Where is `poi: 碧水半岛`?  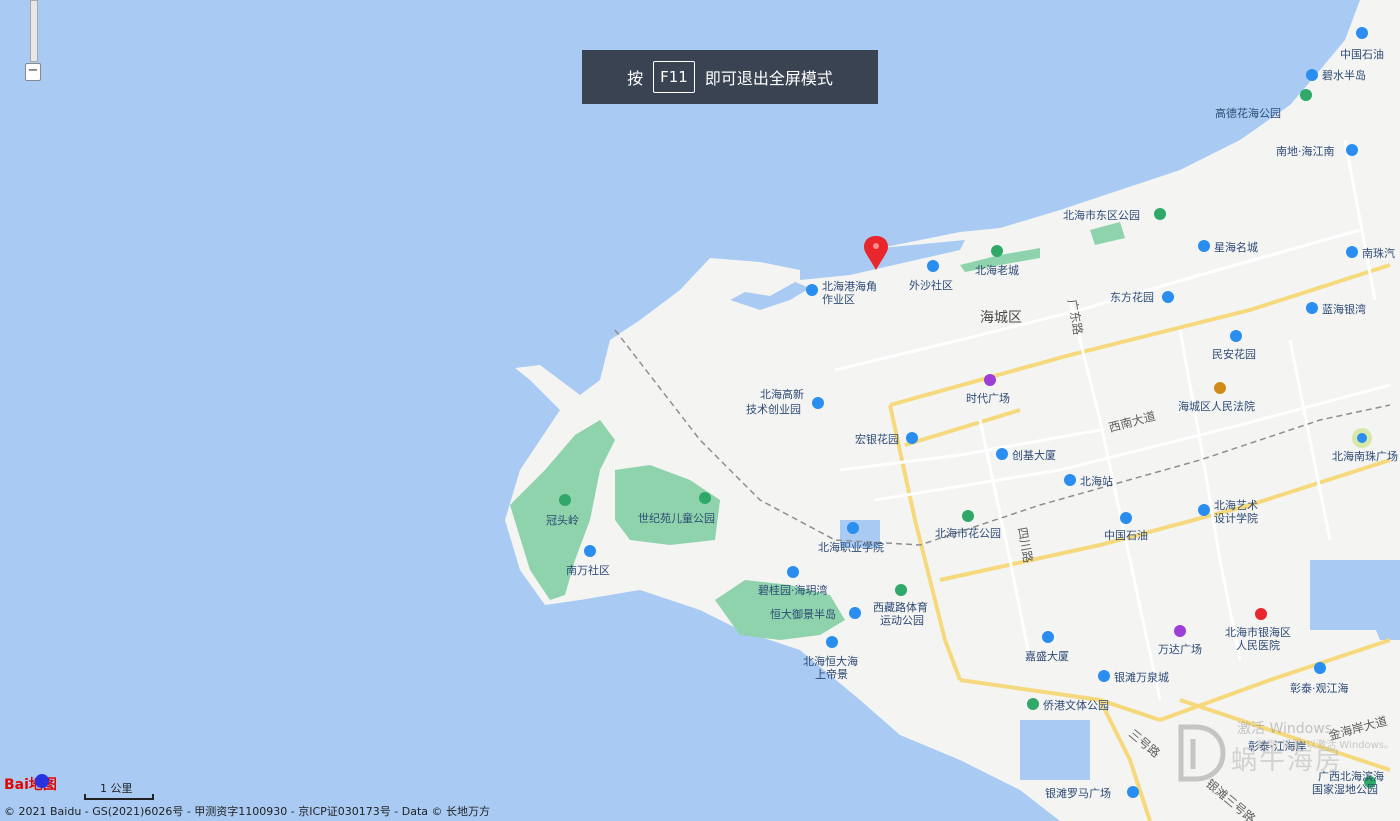
poi: 碧水半岛 is located at coordinates (1336, 75).